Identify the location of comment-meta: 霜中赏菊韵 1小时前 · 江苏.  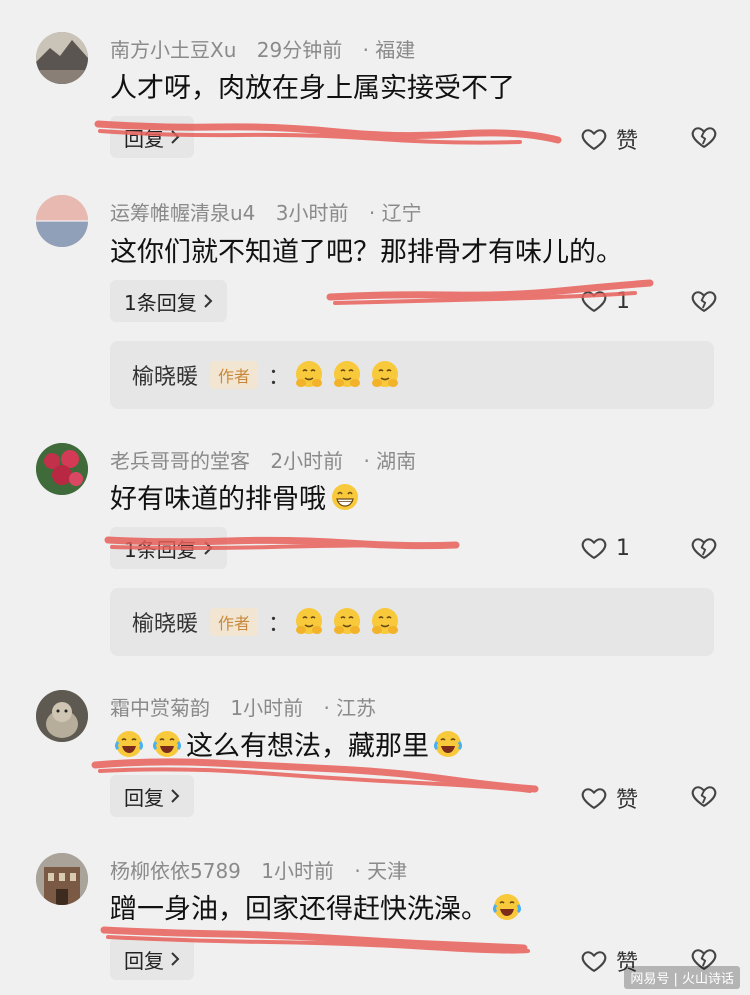
(243, 706).